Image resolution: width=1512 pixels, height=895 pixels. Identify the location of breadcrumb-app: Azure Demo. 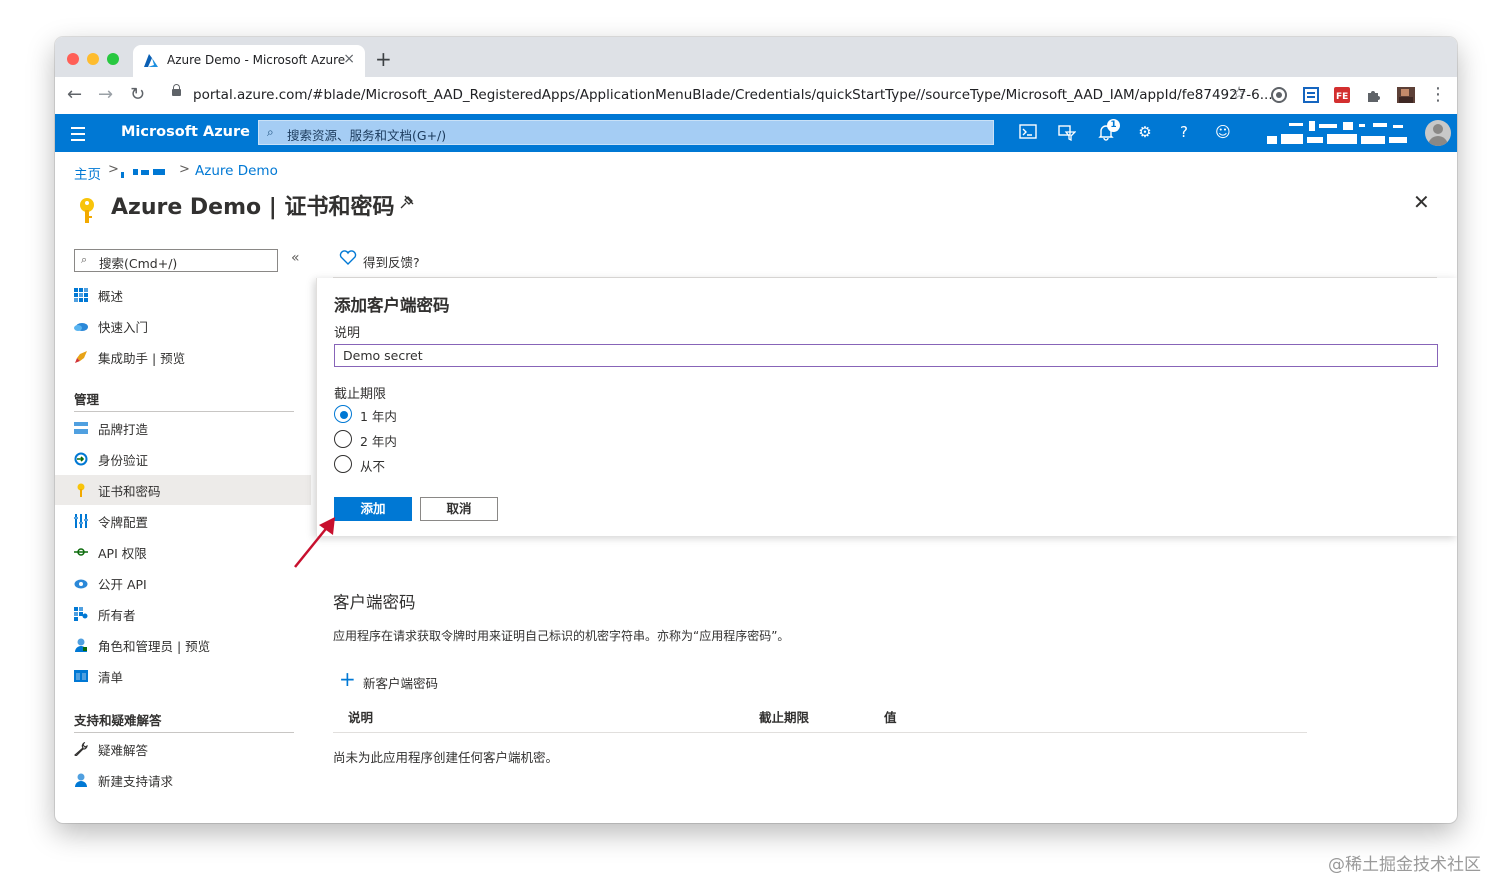
(236, 171).